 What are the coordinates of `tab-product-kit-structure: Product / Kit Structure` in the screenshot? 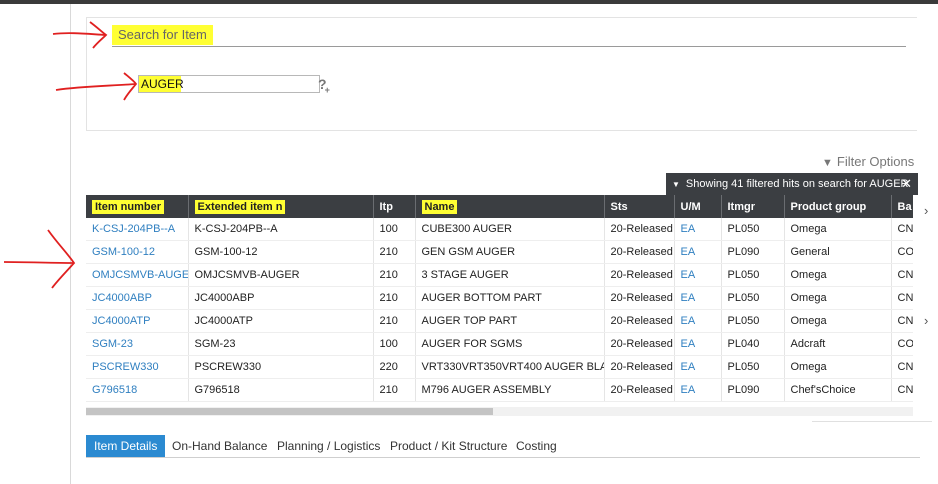 It's located at (448, 446).